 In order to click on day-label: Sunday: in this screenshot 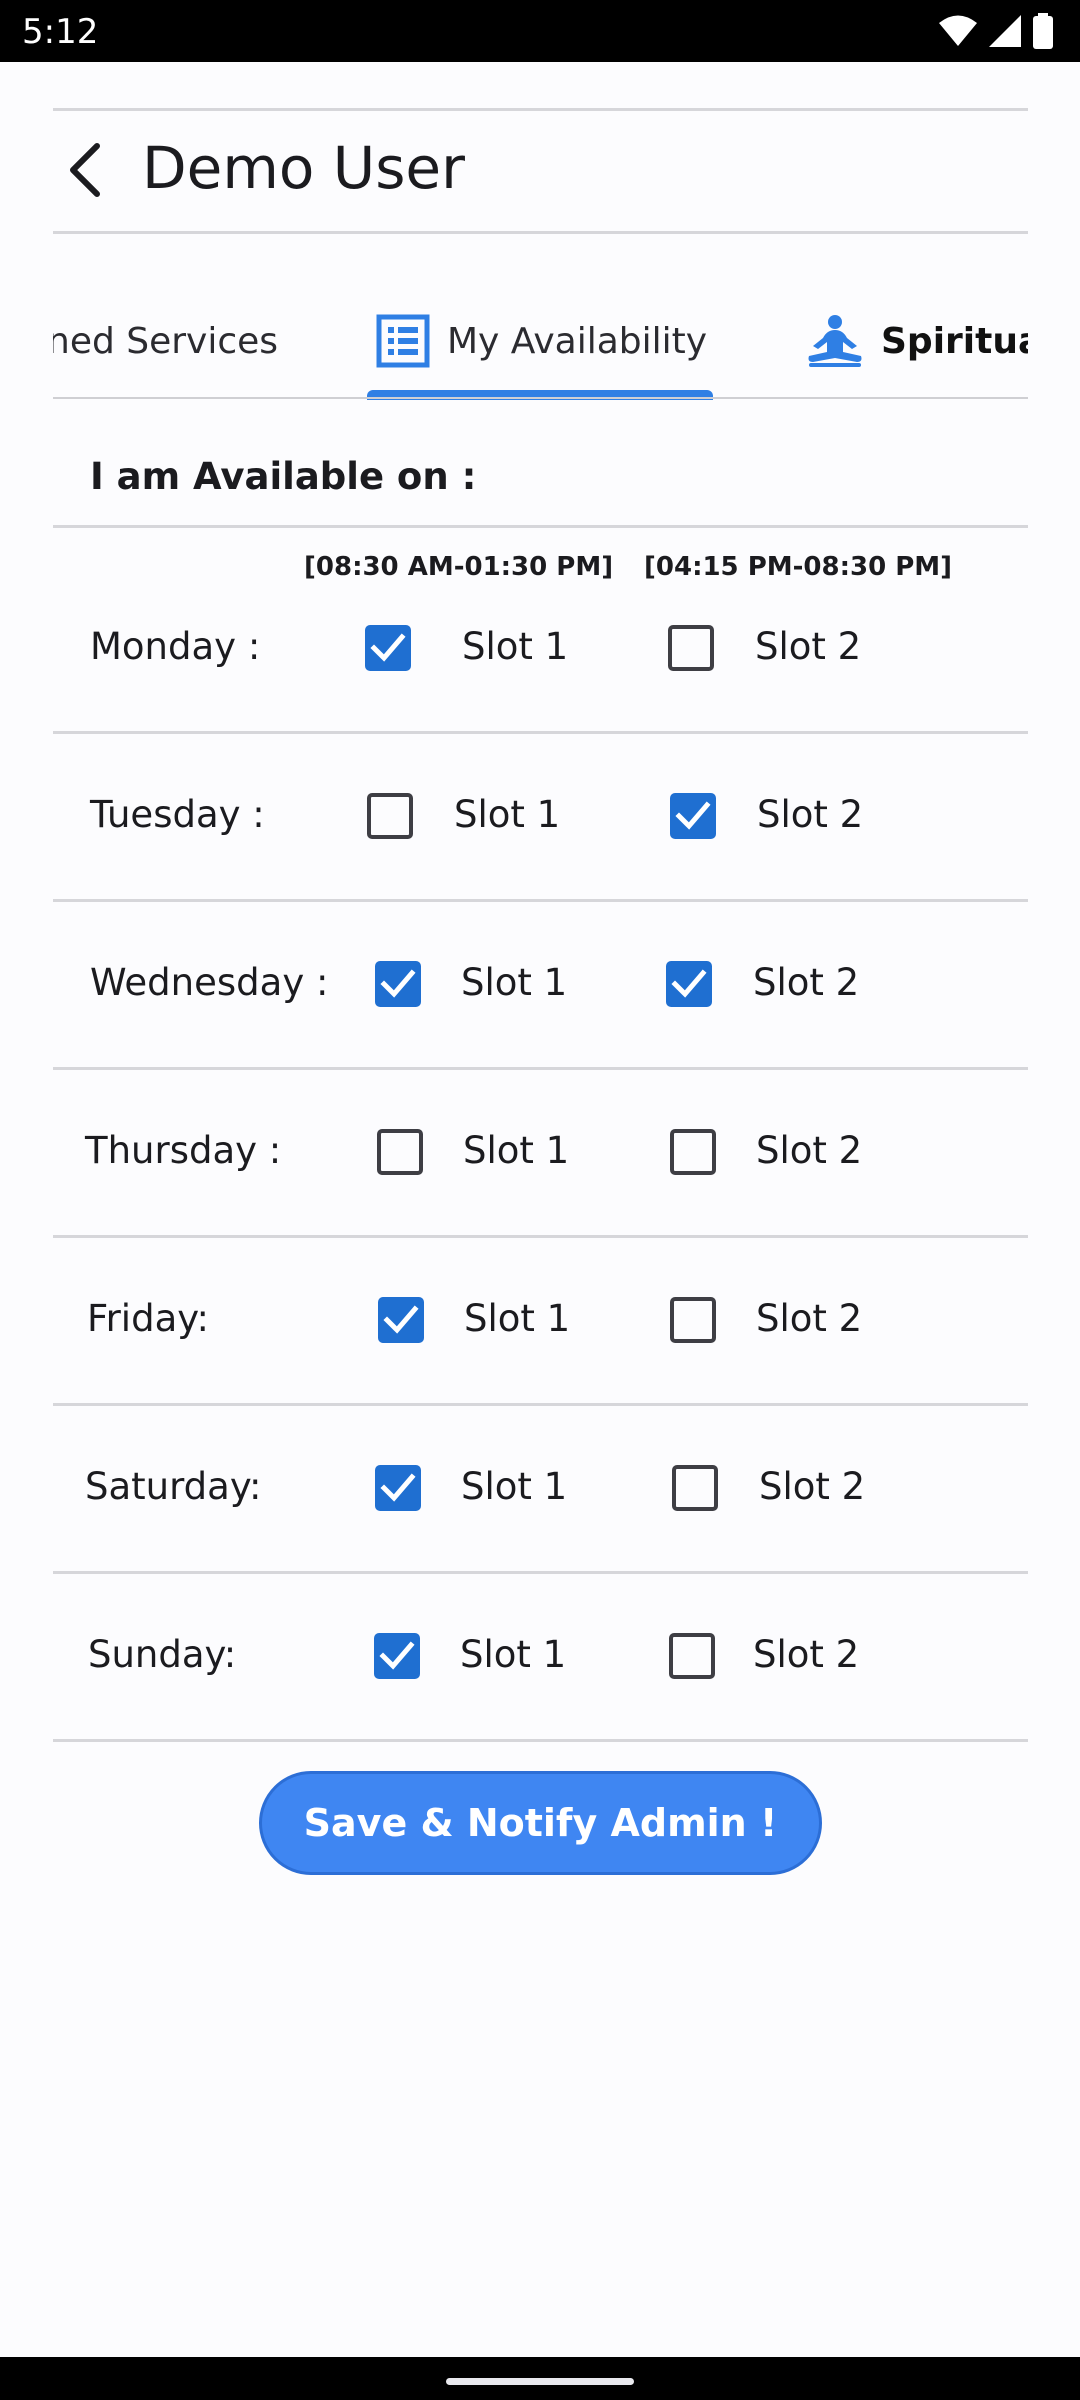, I will do `click(162, 1654)`.